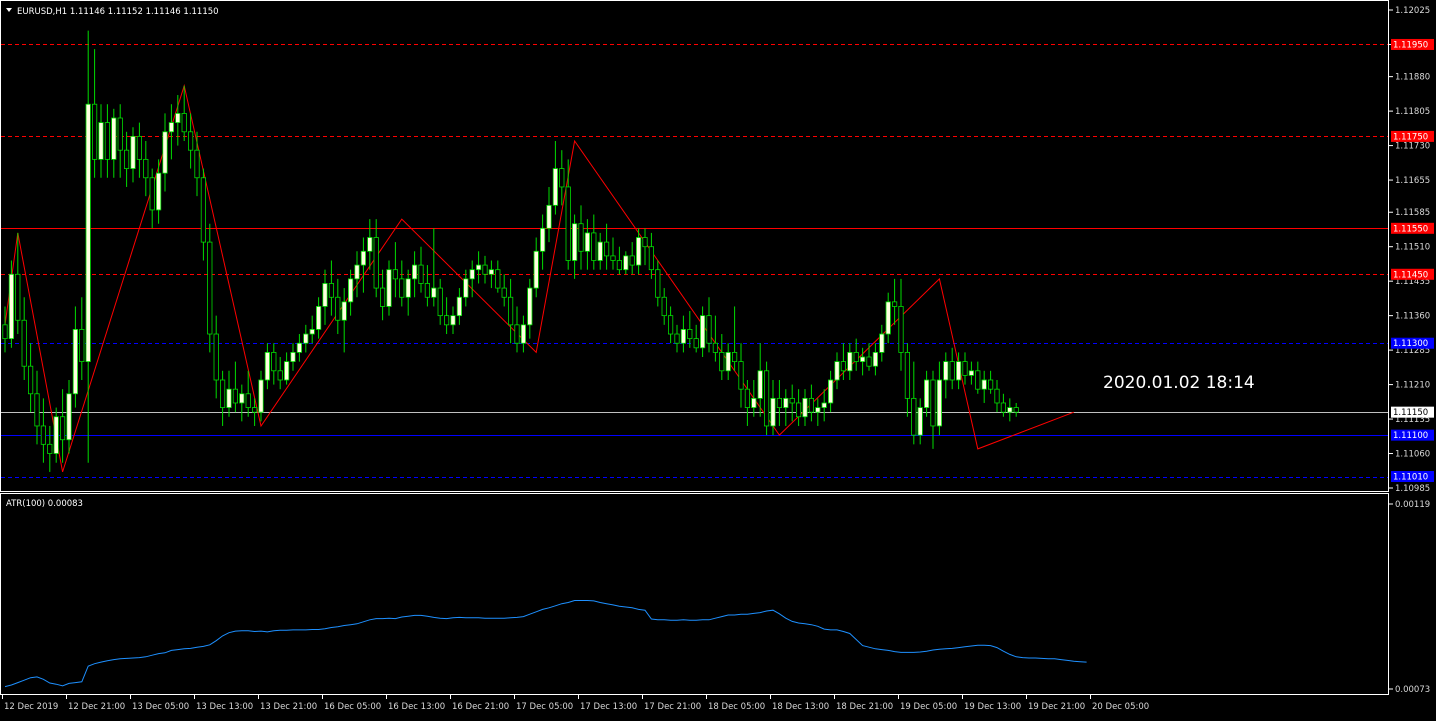  What do you see at coordinates (1410, 413) in the screenshot?
I see `current-price-label: 1.11150` at bounding box center [1410, 413].